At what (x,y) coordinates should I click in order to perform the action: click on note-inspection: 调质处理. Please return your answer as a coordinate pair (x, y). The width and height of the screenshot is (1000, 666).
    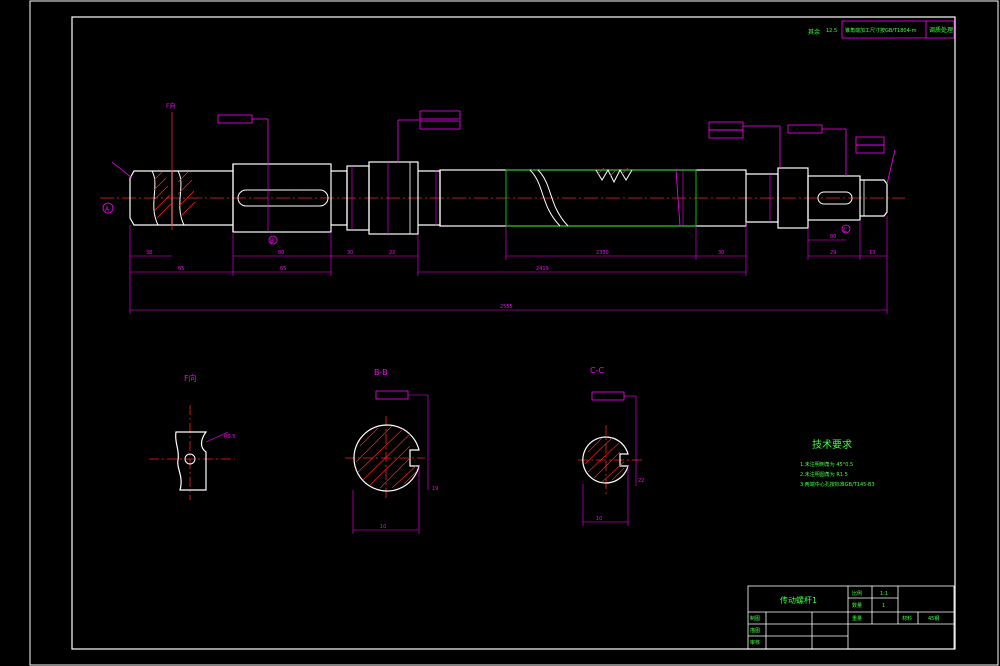
    Looking at the image, I should click on (941, 30).